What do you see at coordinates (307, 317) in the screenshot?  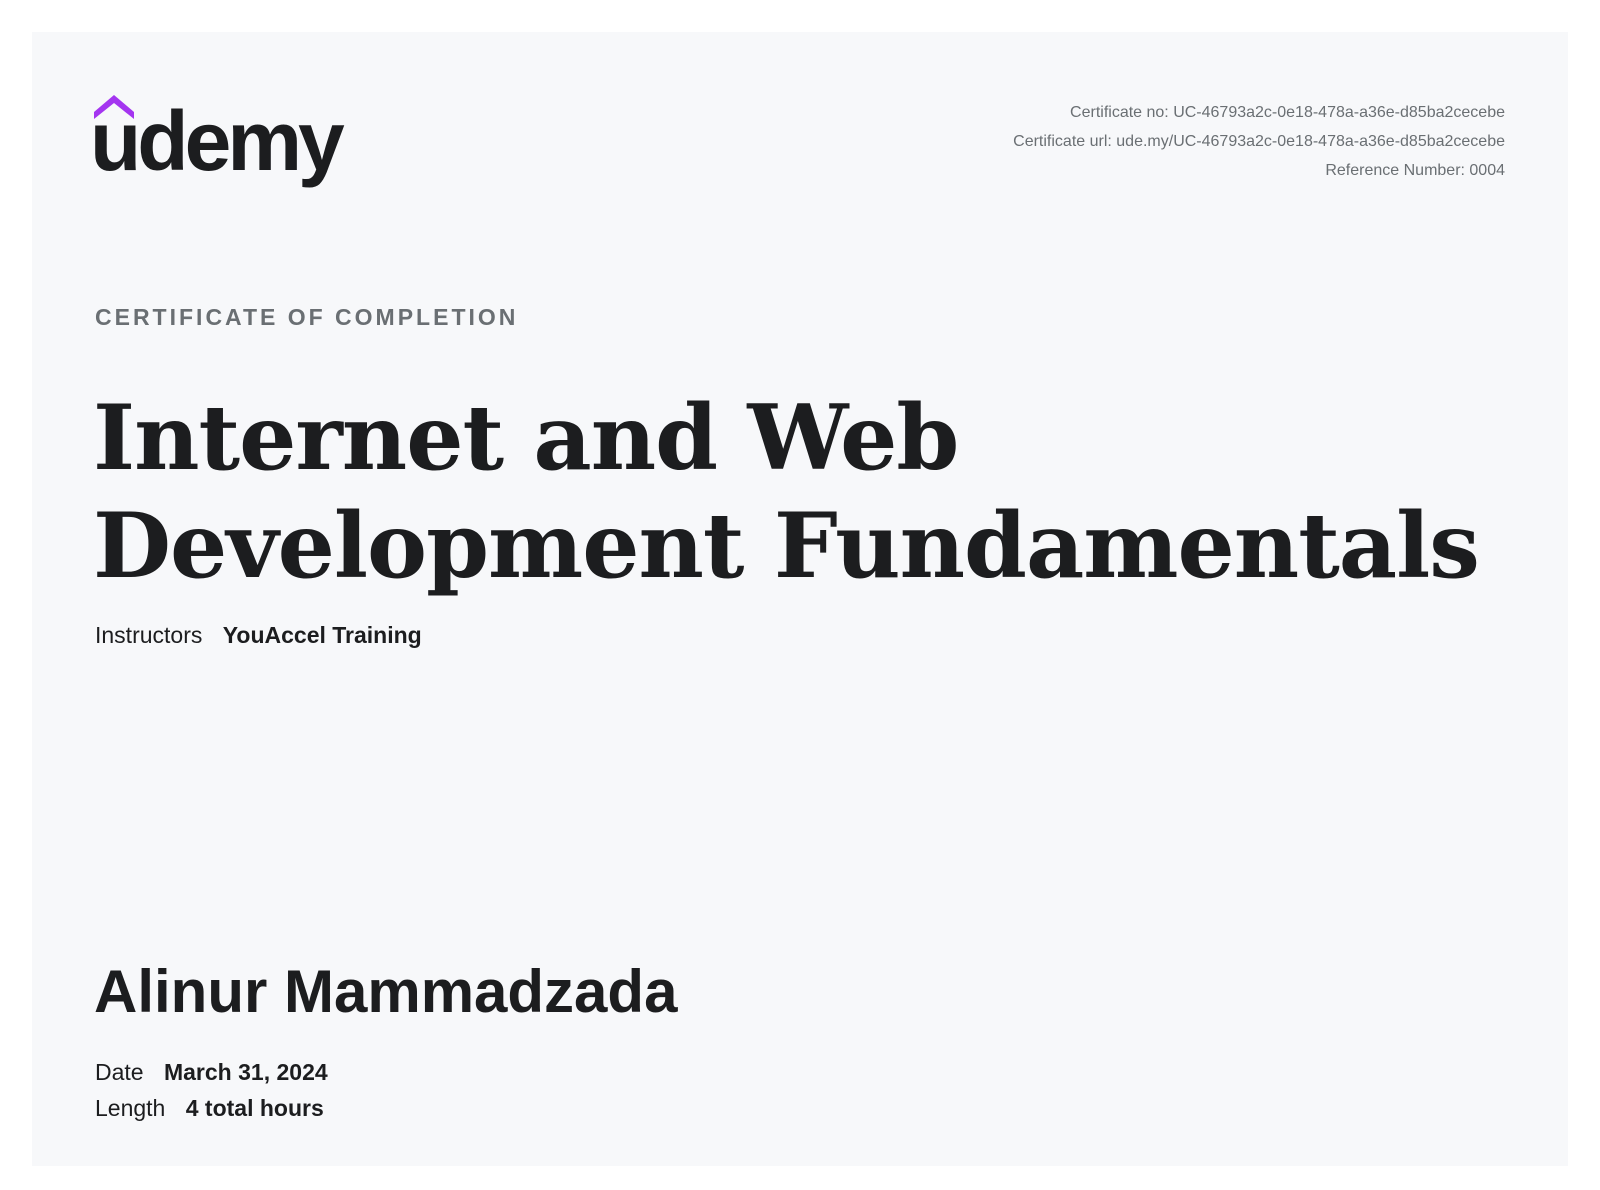 I see `certificate-eyebrow: CERTIFICATE OF COMPLETION` at bounding box center [307, 317].